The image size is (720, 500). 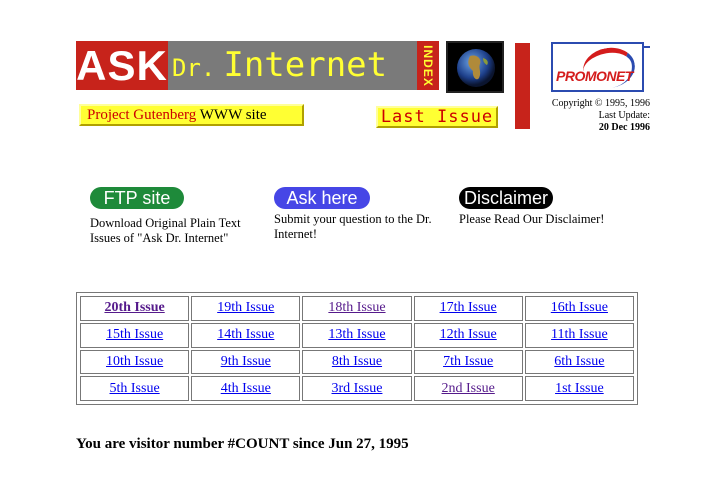 I want to click on internet-label: Internet, so click(x=305, y=65).